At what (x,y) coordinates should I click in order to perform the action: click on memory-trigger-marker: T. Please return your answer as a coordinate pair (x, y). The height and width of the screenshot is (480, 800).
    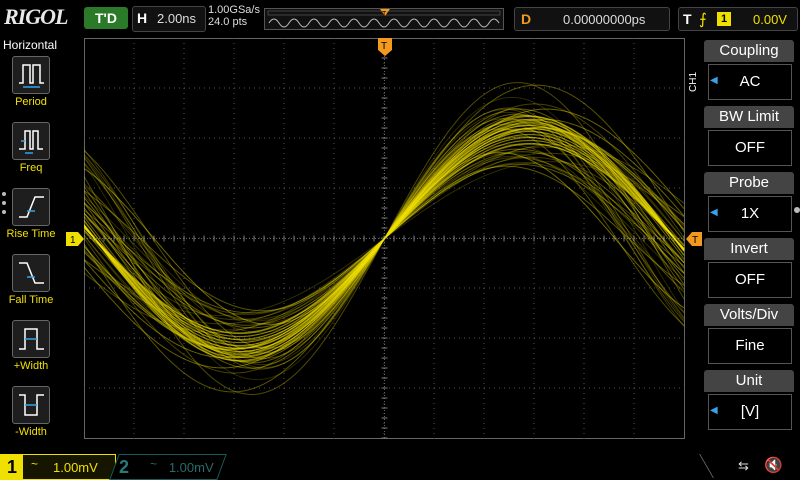
    Looking at the image, I should click on (384, 14).